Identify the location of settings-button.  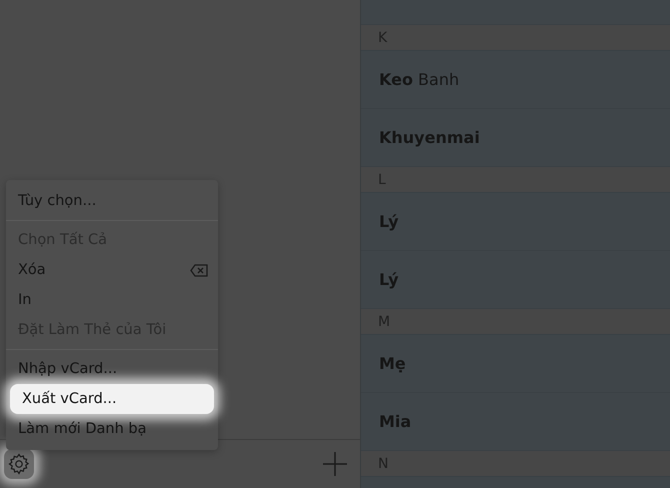
(19, 464).